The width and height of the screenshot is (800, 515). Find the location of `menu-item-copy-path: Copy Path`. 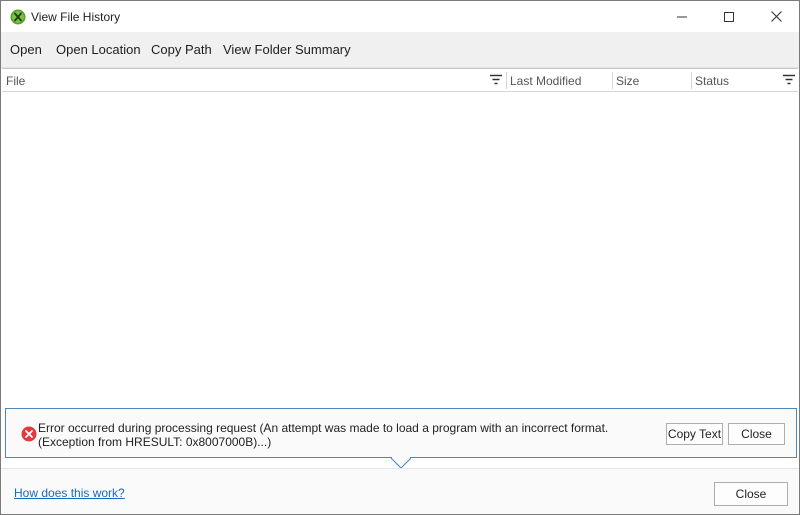

menu-item-copy-path: Copy Path is located at coordinates (181, 49).